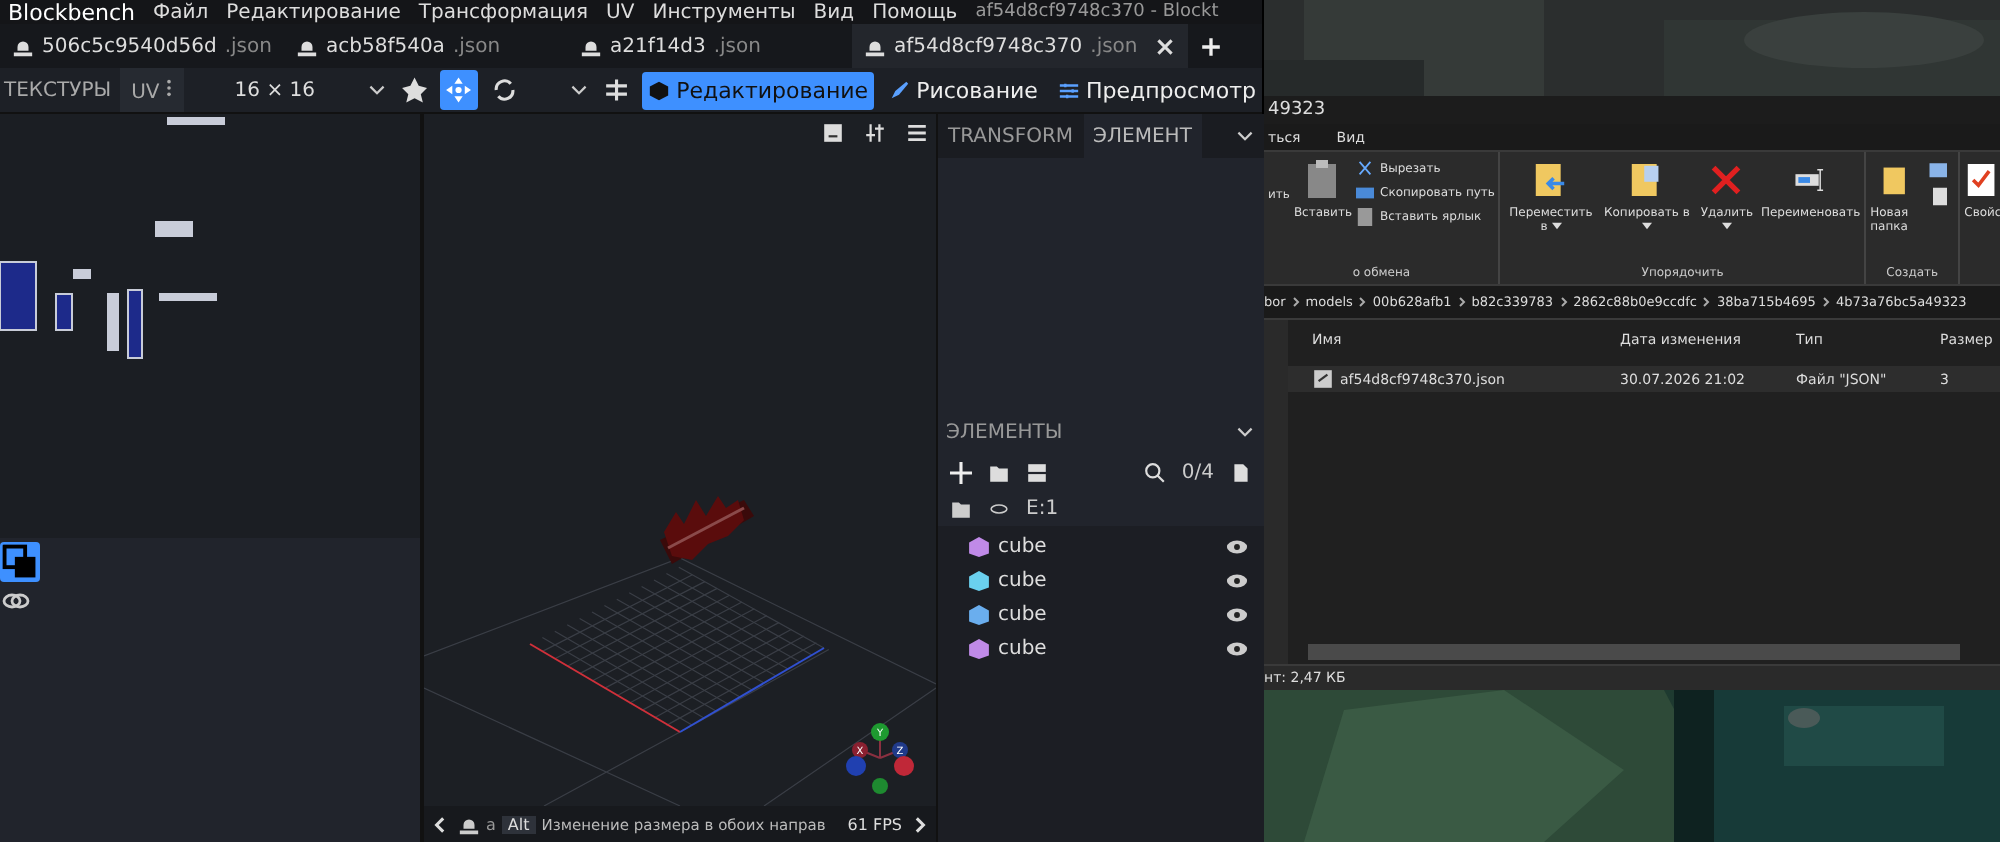 This screenshot has width=2000, height=842. I want to click on panel-title: ТЕКСТУРЫ, so click(57, 90).